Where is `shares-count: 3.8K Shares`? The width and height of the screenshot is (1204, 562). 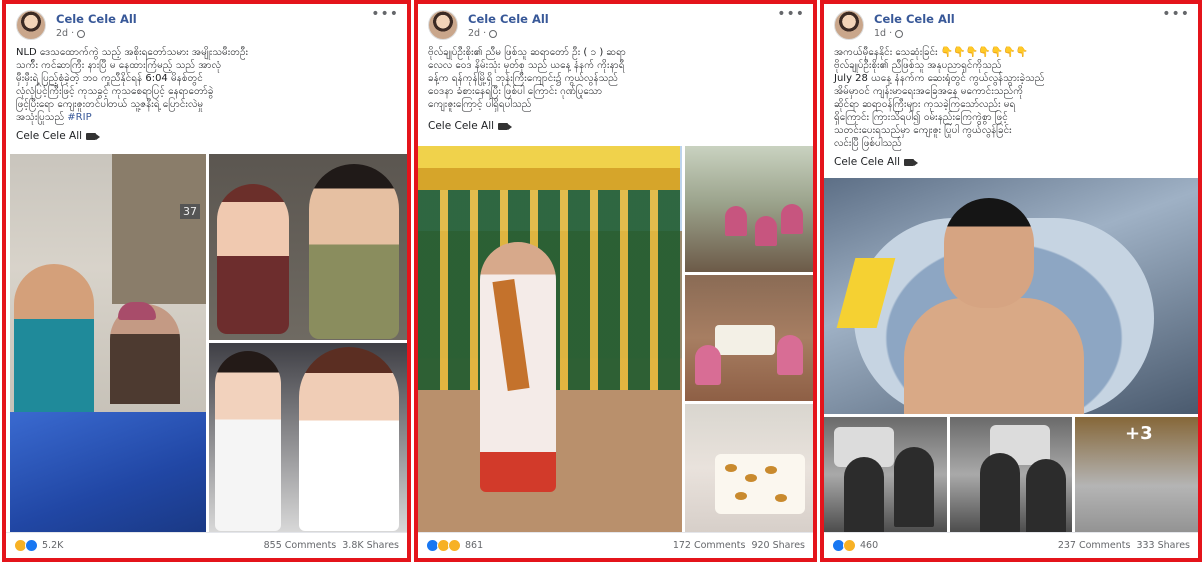 shares-count: 3.8K Shares is located at coordinates (370, 545).